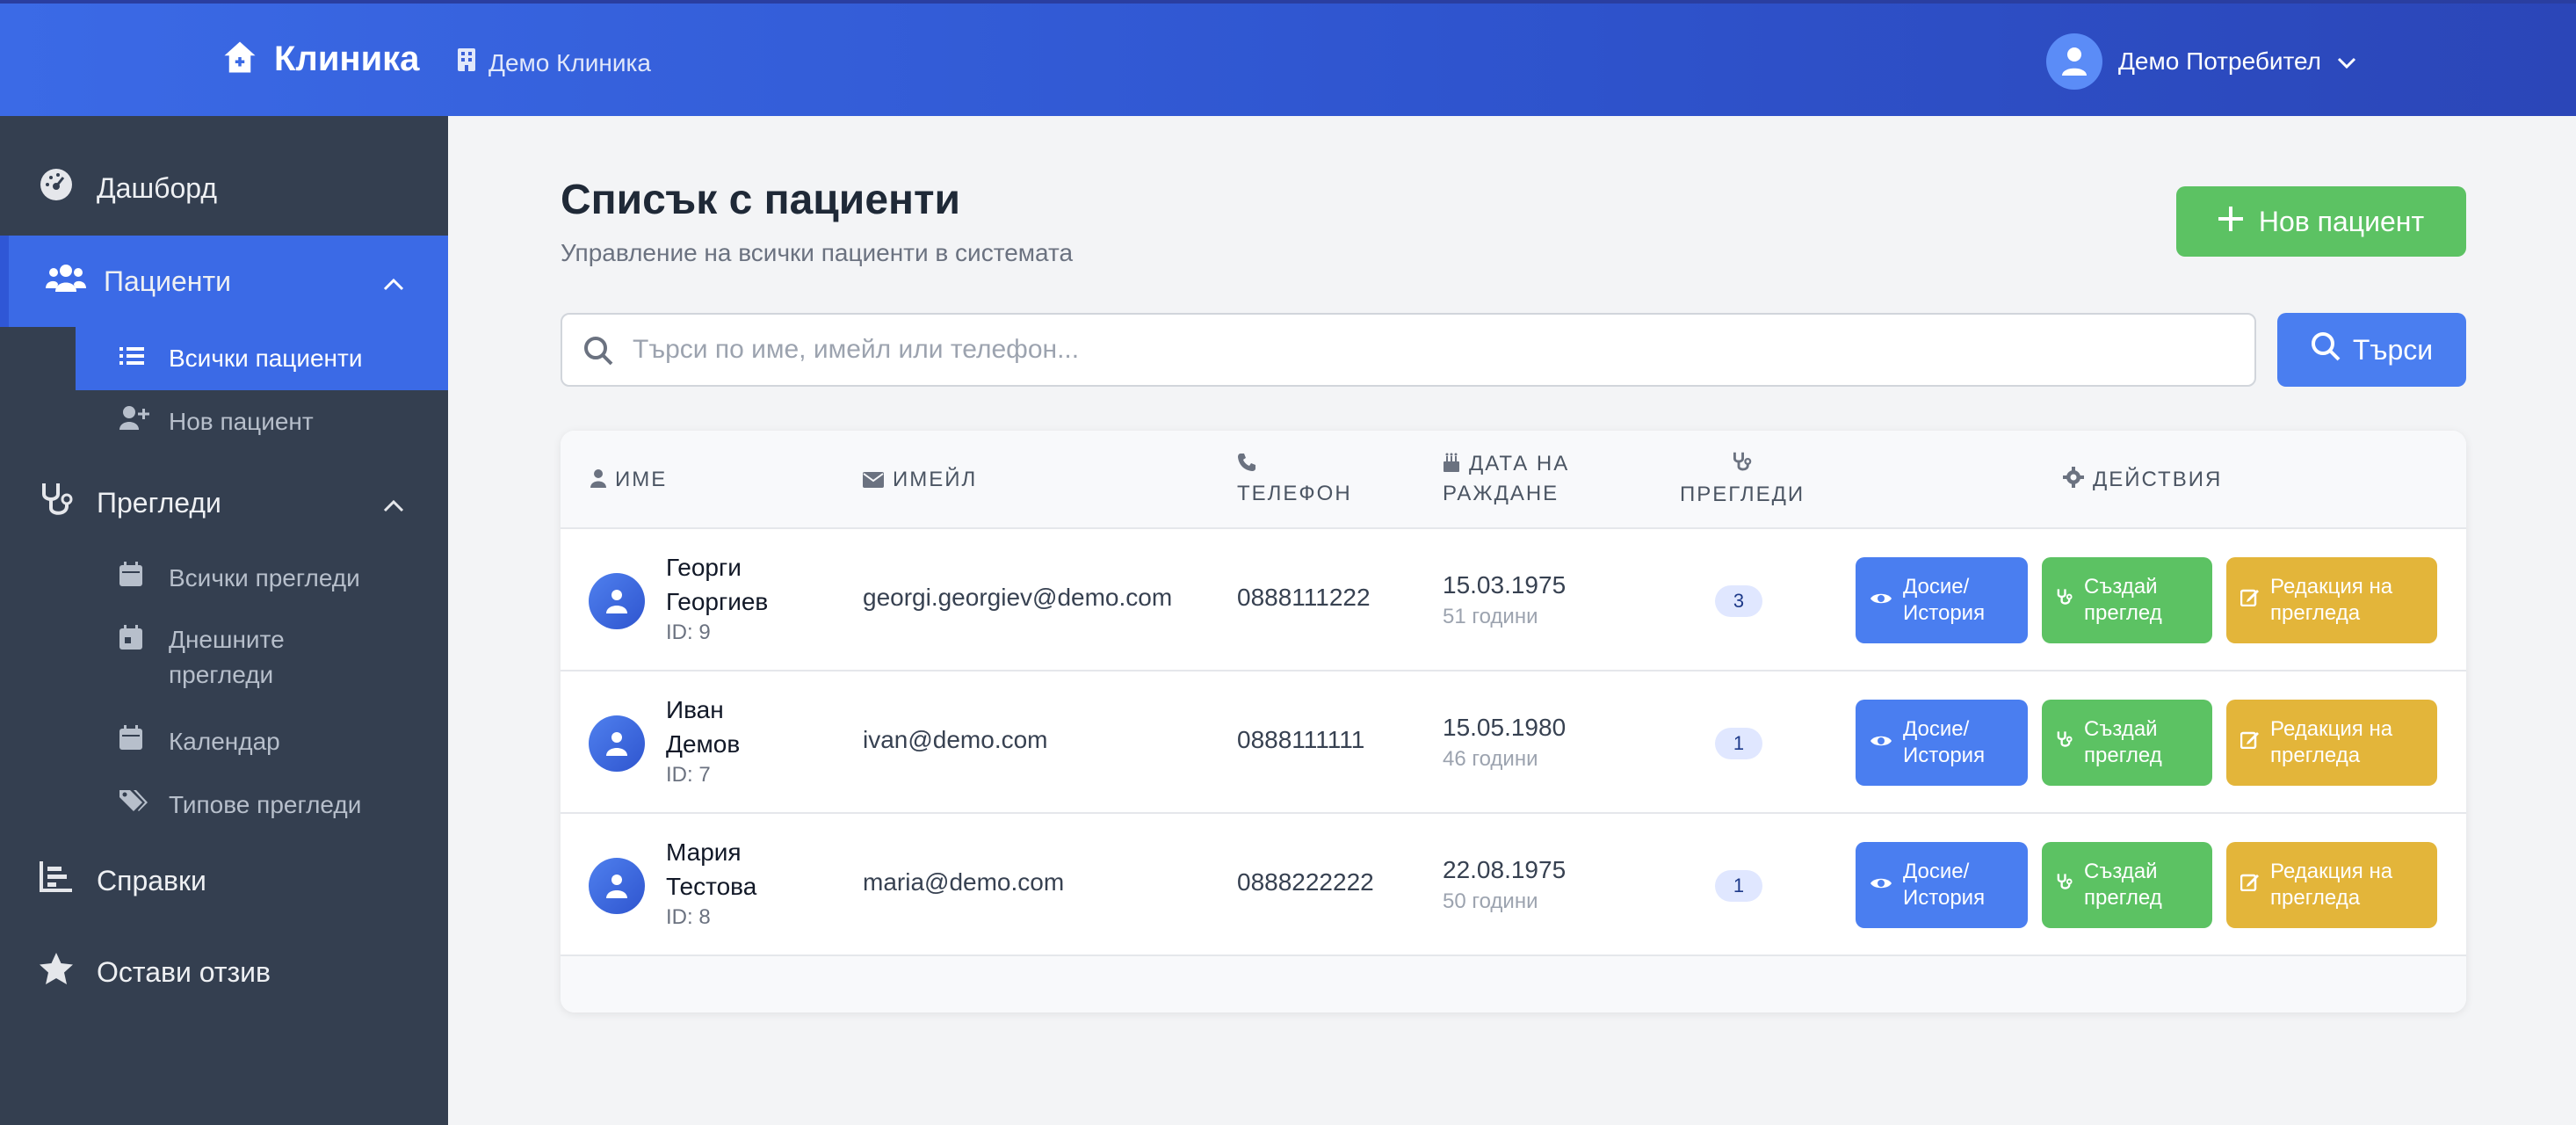 The image size is (2576, 1125). What do you see at coordinates (1451, 466) in the screenshot?
I see `birthday-cake-icon` at bounding box center [1451, 466].